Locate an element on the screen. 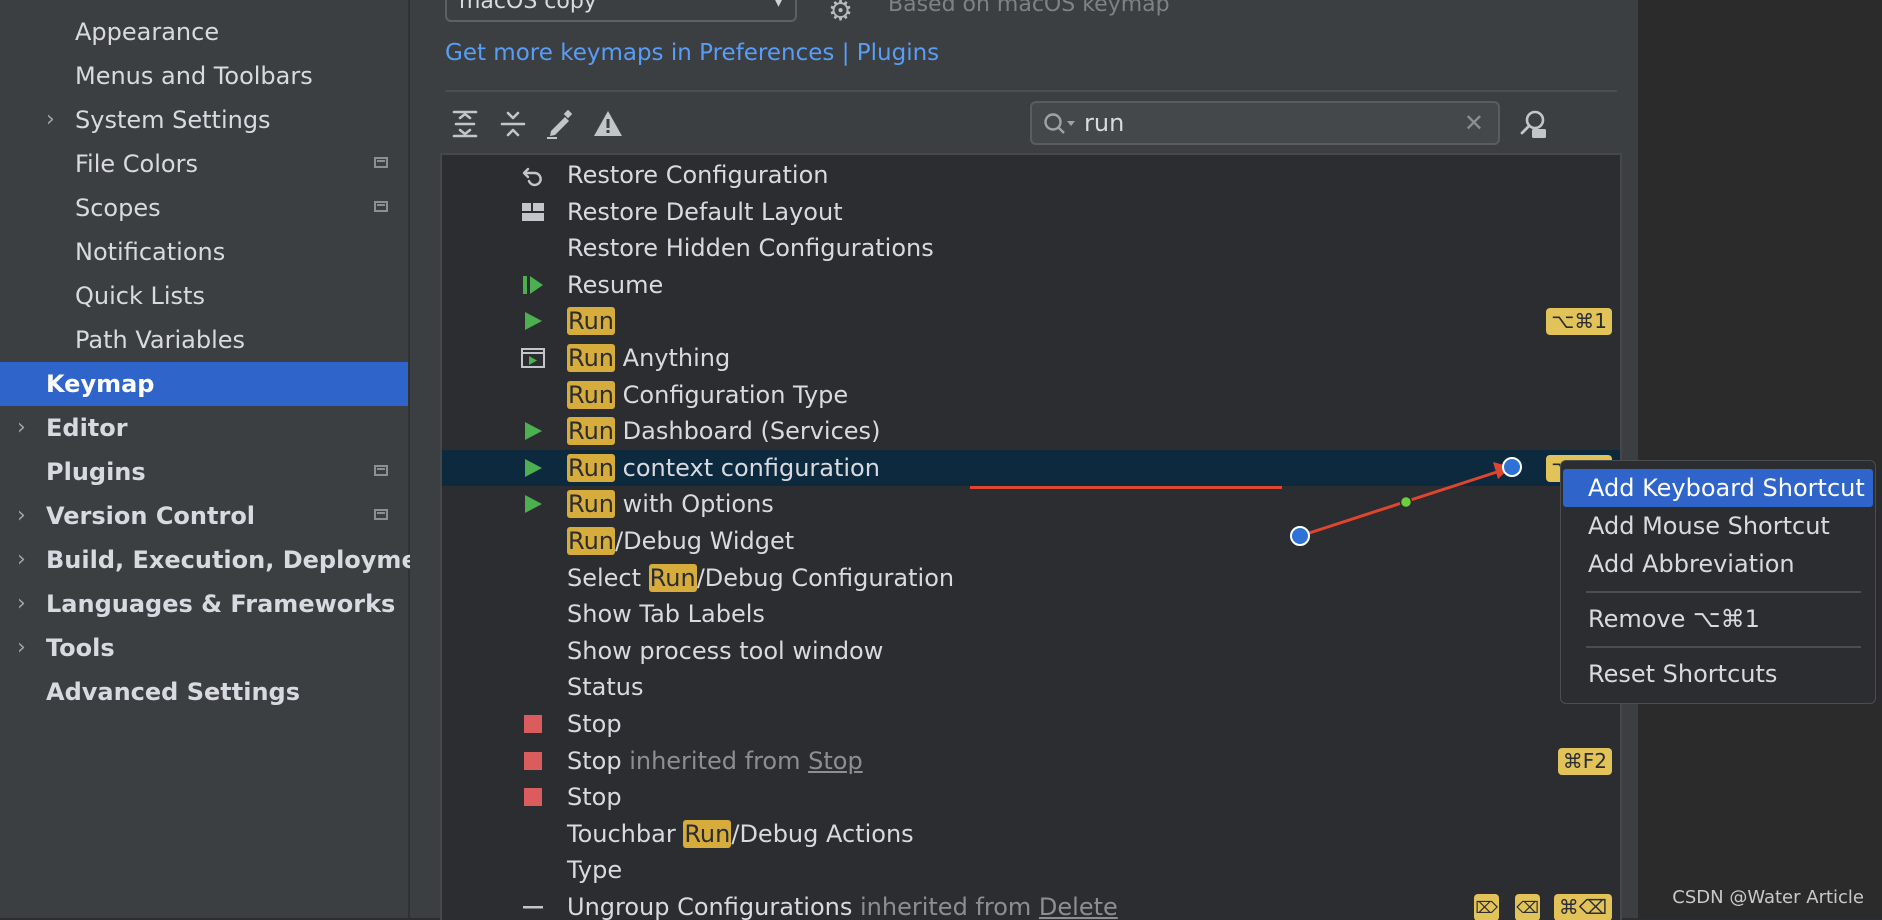 Image resolution: width=1882 pixels, height=920 pixels. action-row: Show process tool window is located at coordinates (1031, 651).